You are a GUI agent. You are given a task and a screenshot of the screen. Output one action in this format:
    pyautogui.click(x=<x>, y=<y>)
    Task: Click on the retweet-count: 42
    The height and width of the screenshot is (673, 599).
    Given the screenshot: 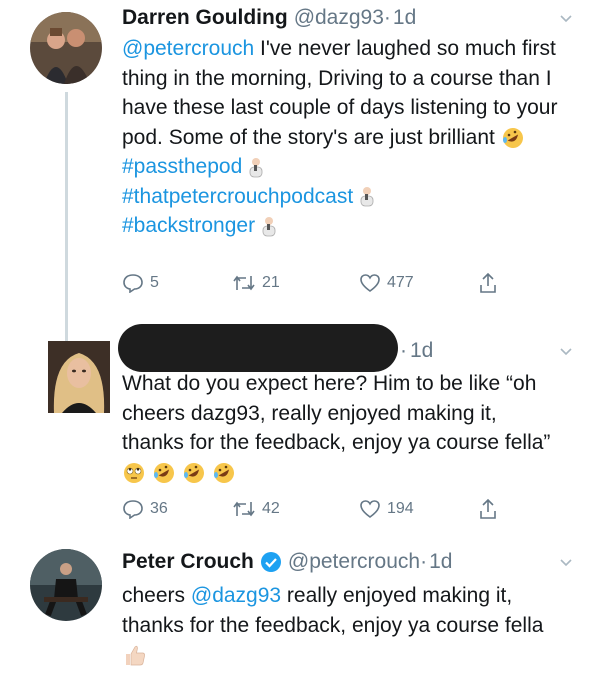 What is the action you would take?
    pyautogui.click(x=271, y=508)
    